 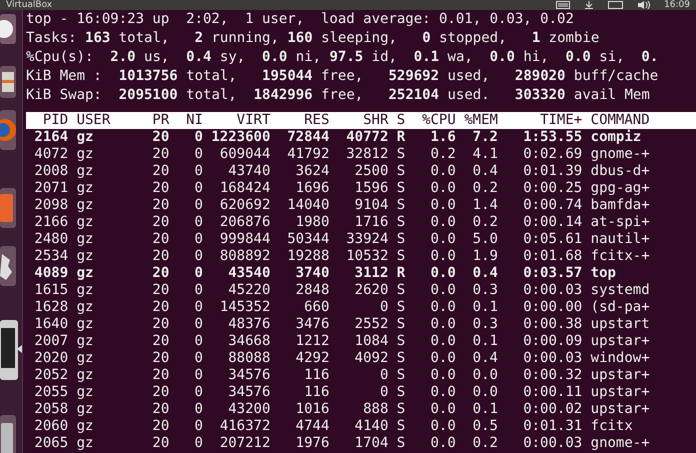 What do you see at coordinates (186, 120) in the screenshot?
I see `column-header: NI` at bounding box center [186, 120].